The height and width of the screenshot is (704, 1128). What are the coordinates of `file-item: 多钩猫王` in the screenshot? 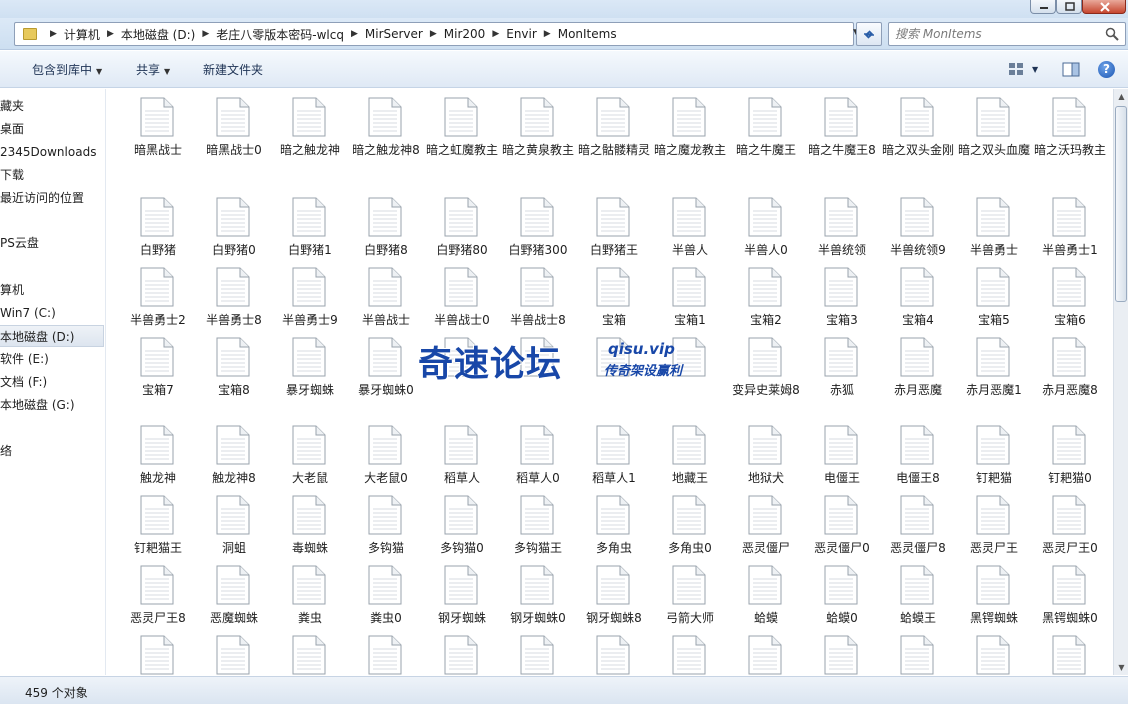 It's located at (538, 527).